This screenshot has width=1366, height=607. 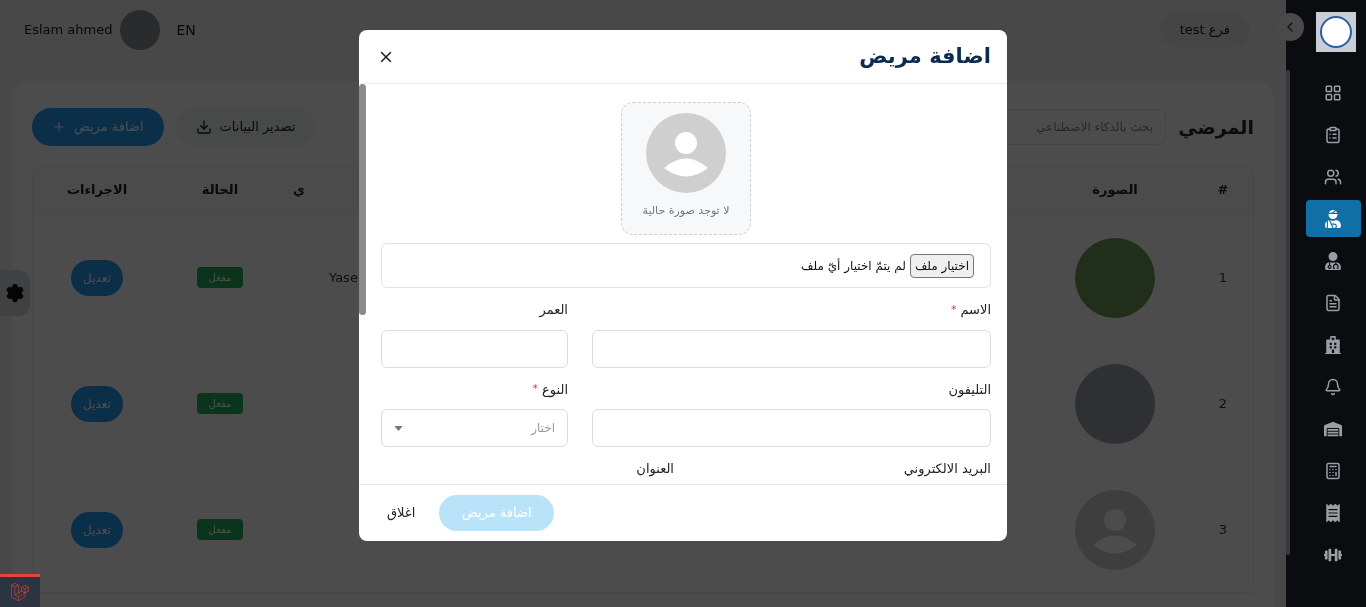 I want to click on field-label: التليفون, so click(x=969, y=389).